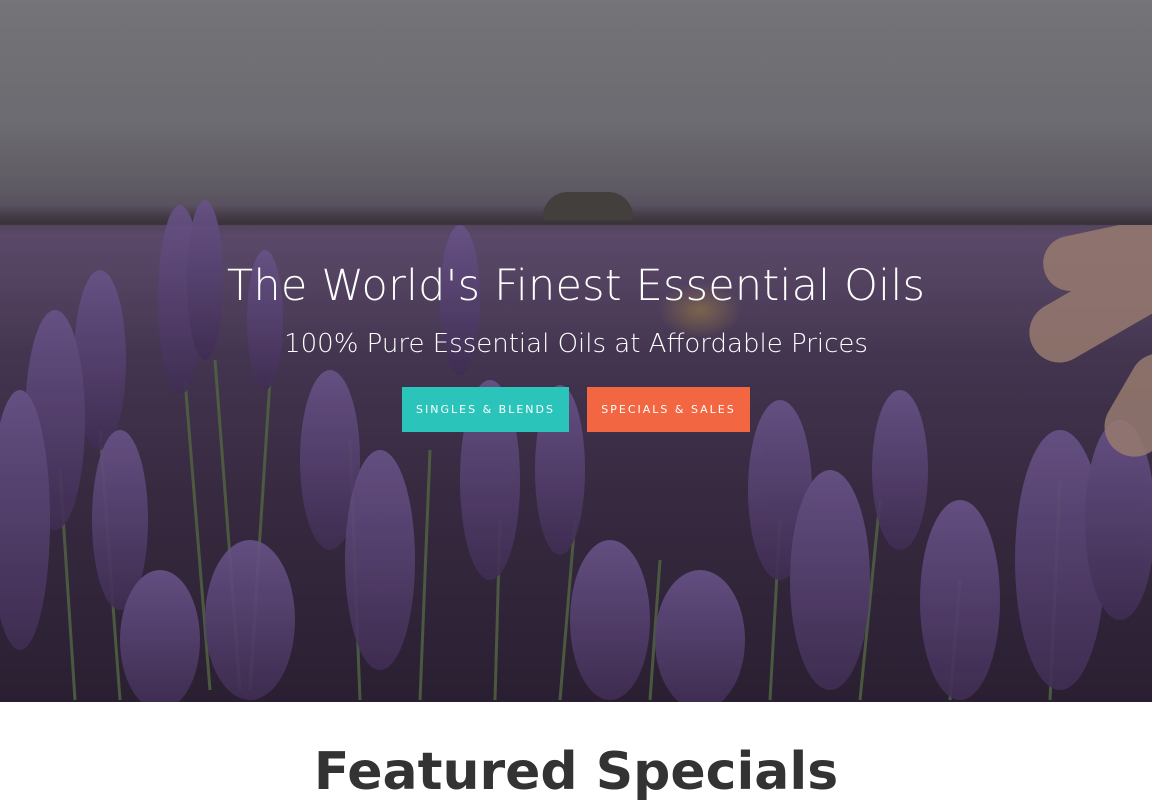 The image size is (1152, 802). I want to click on featured-specials-heading: Featured Specials, so click(576, 772).